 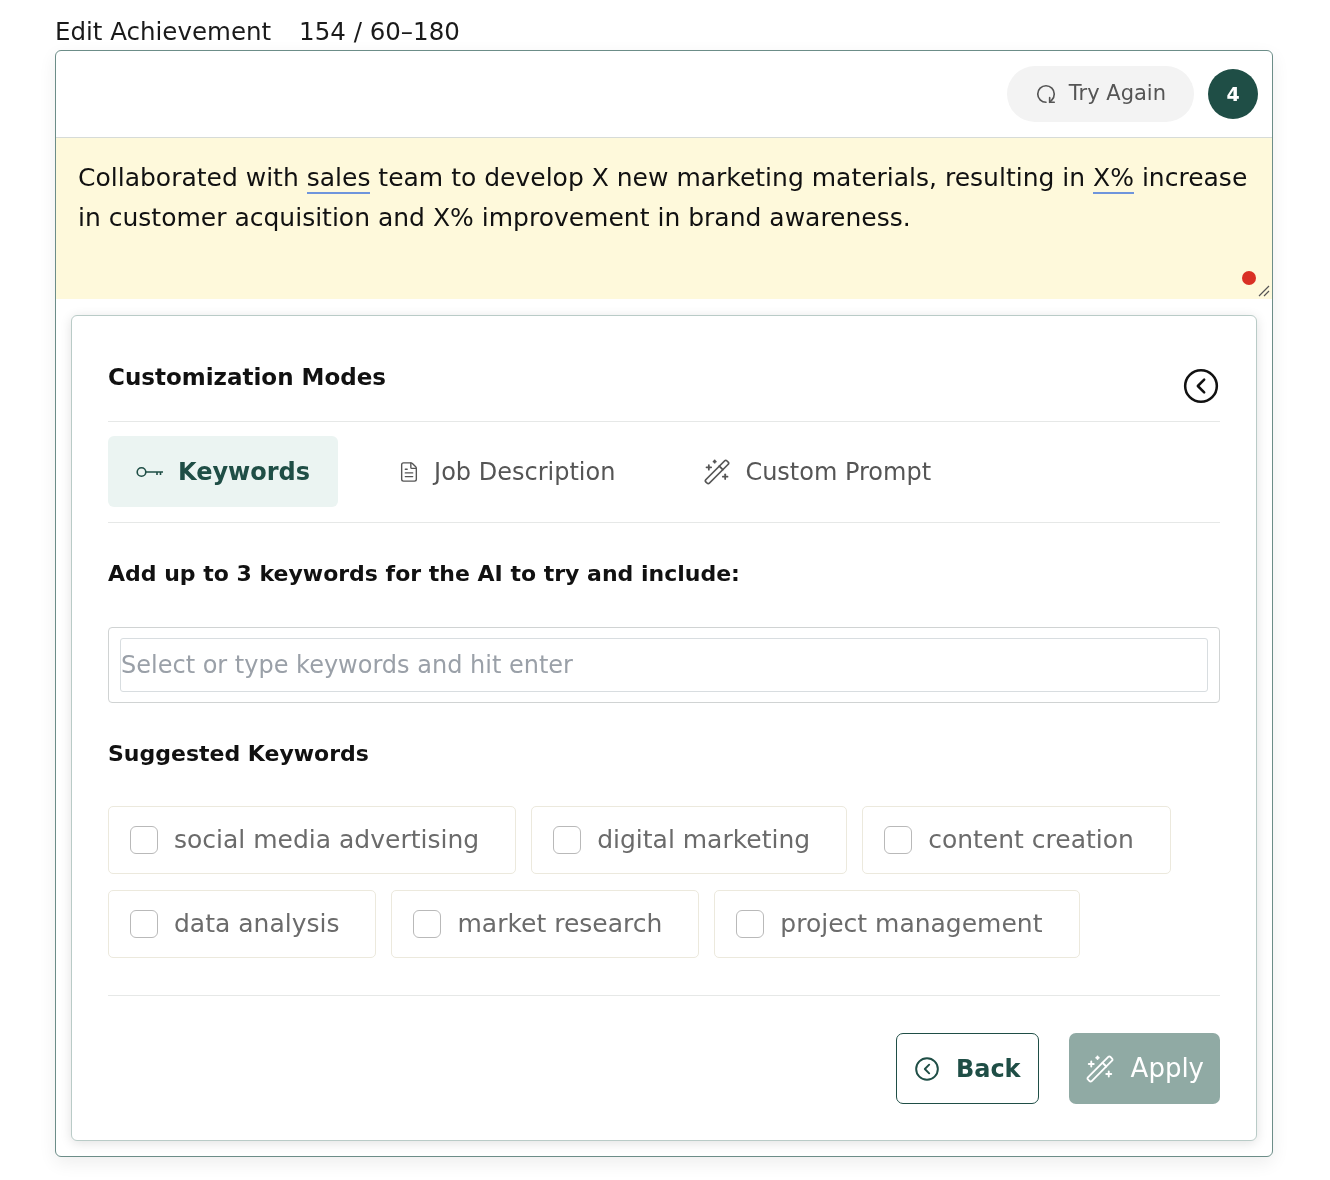 I want to click on keyword-chip: content creation, so click(x=1016, y=840).